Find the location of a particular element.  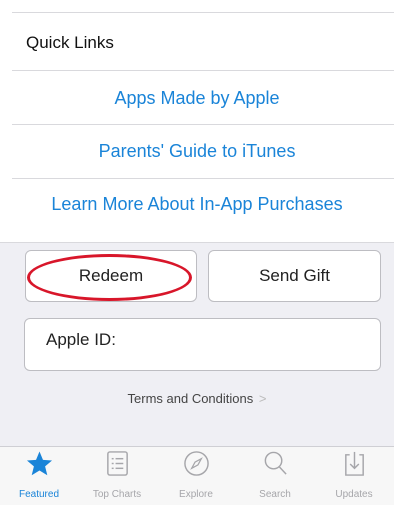

tab-label: Search is located at coordinates (275, 494).